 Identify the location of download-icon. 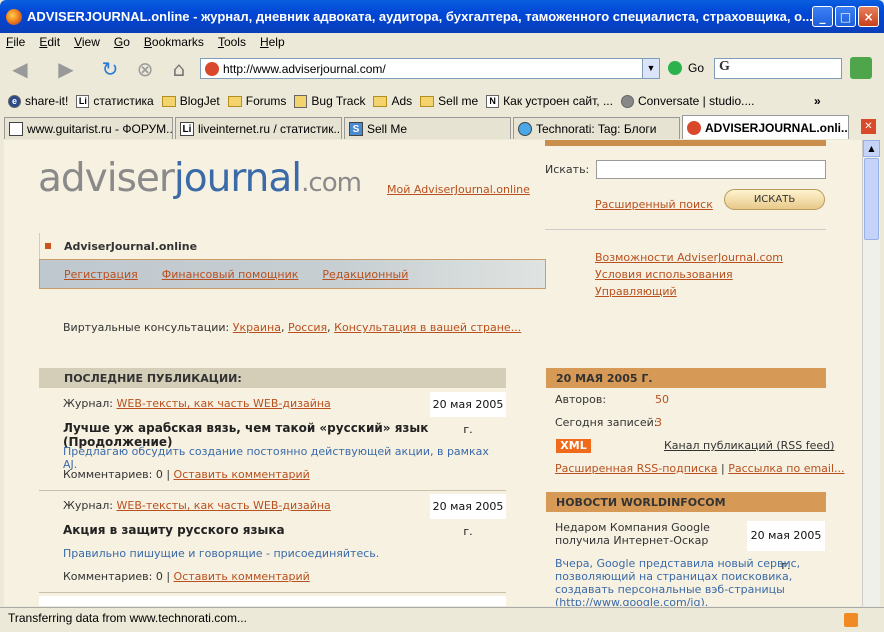
(861, 68).